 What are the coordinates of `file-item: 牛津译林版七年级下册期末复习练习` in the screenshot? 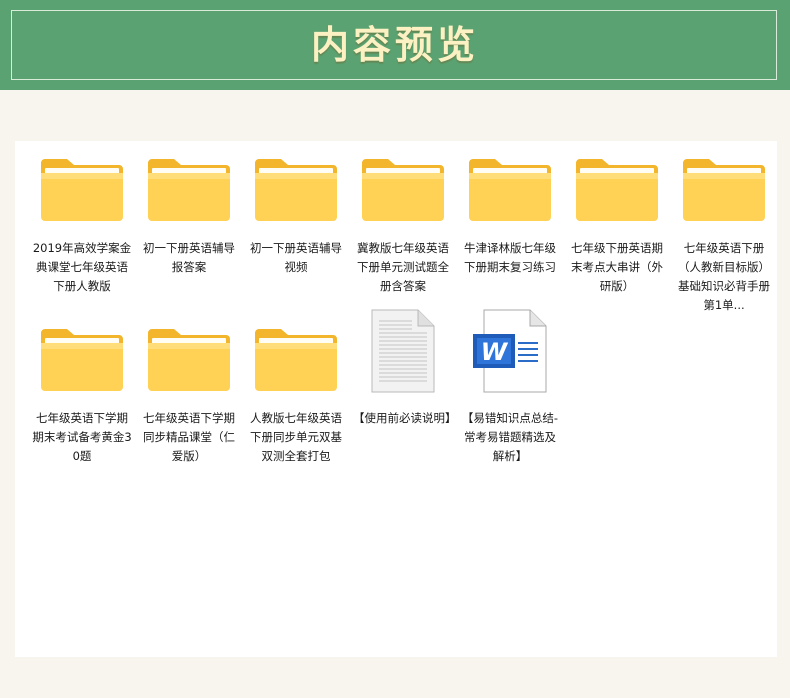 It's located at (510, 209).